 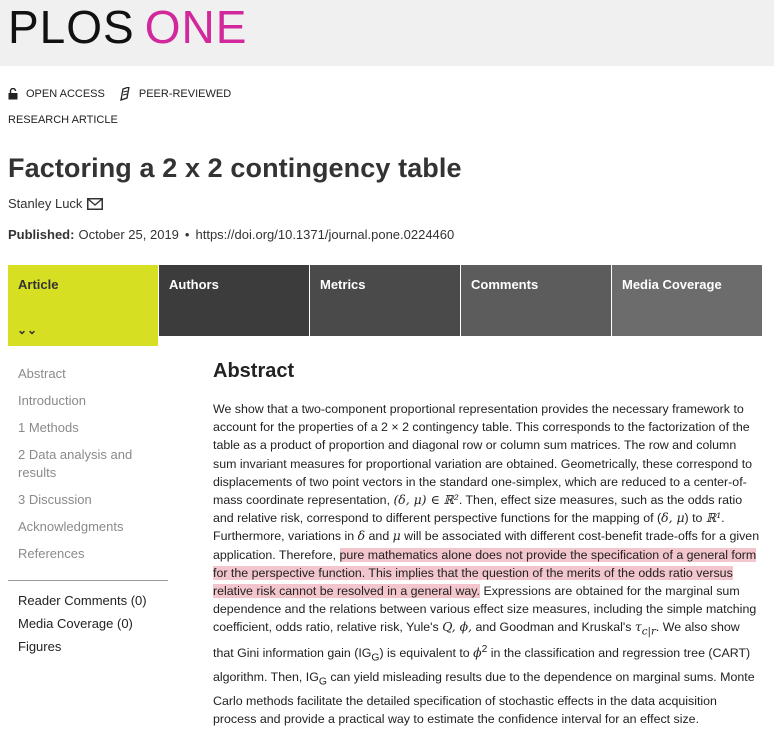 I want to click on tab-metrics: Metrics, so click(x=385, y=300).